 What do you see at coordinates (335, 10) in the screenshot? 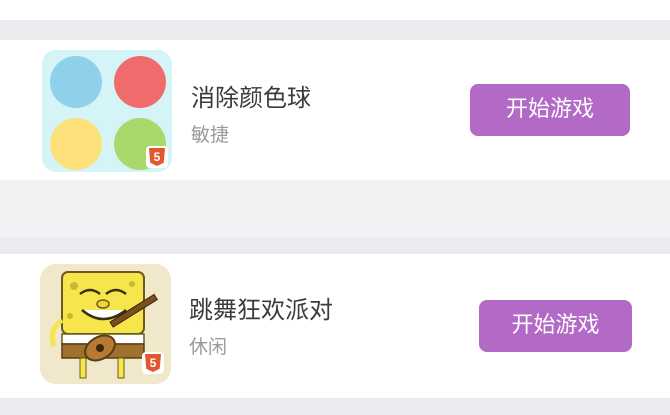
I see `top-strip` at bounding box center [335, 10].